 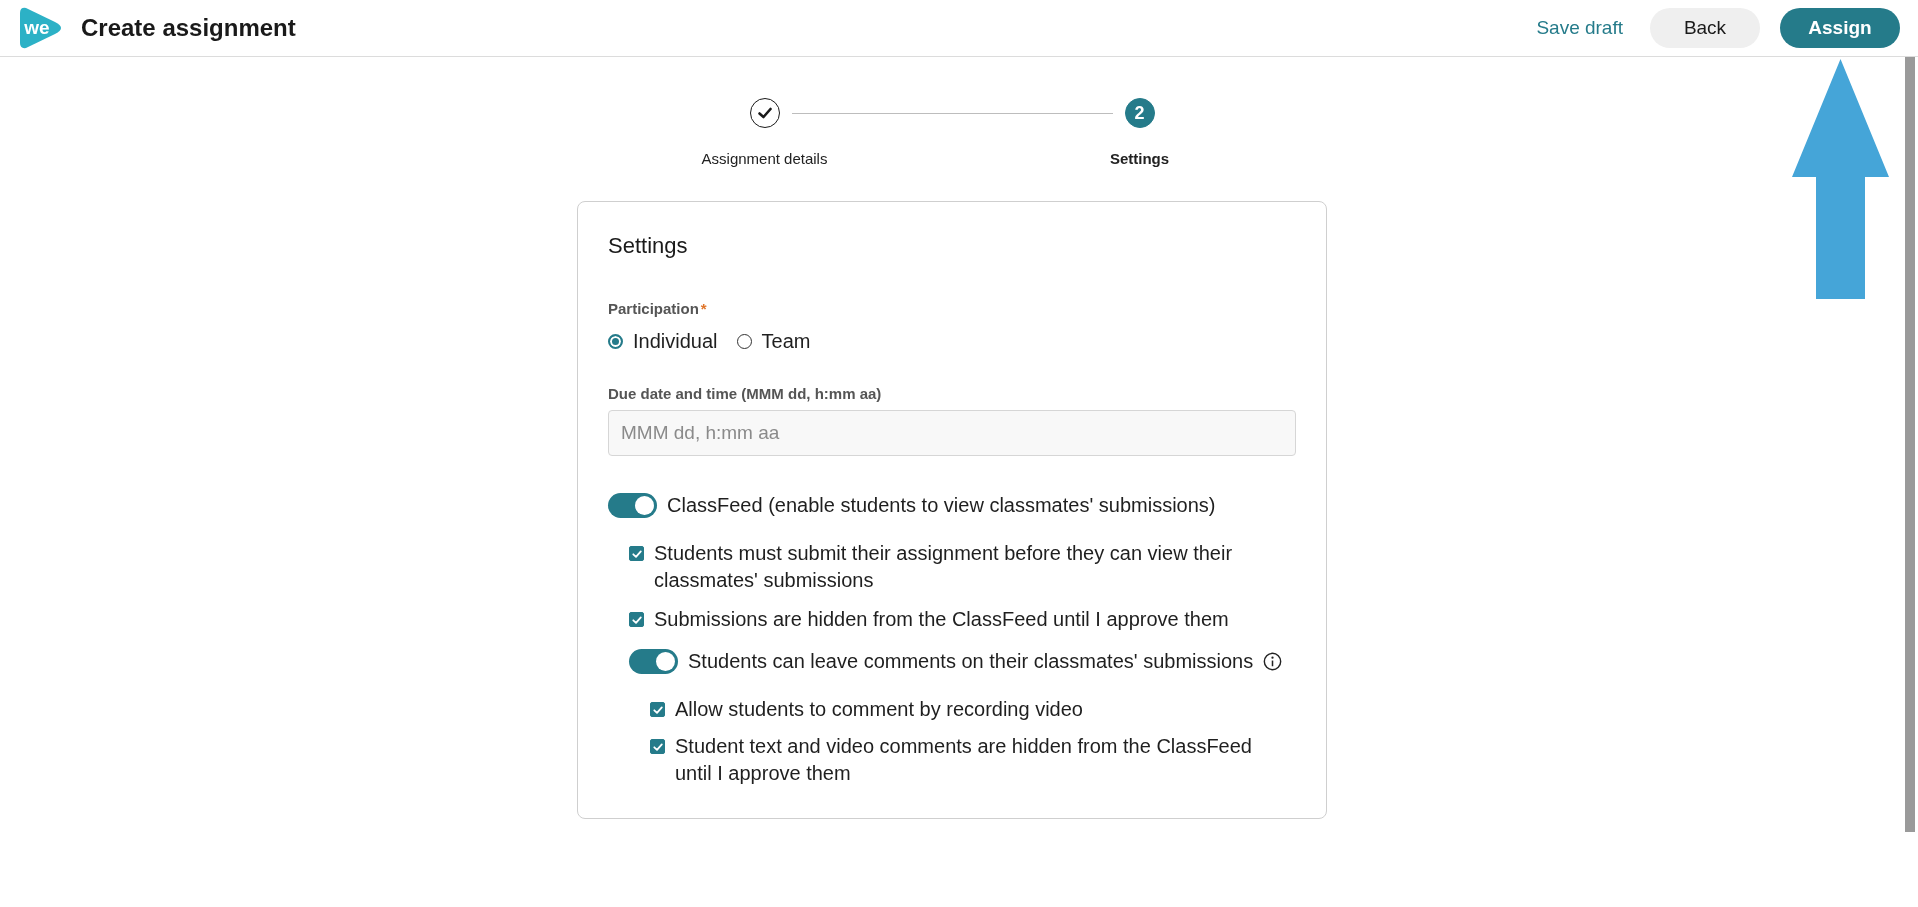 What do you see at coordinates (745, 394) in the screenshot?
I see `field-label: Due date and time (MMM dd, h:mm aa)` at bounding box center [745, 394].